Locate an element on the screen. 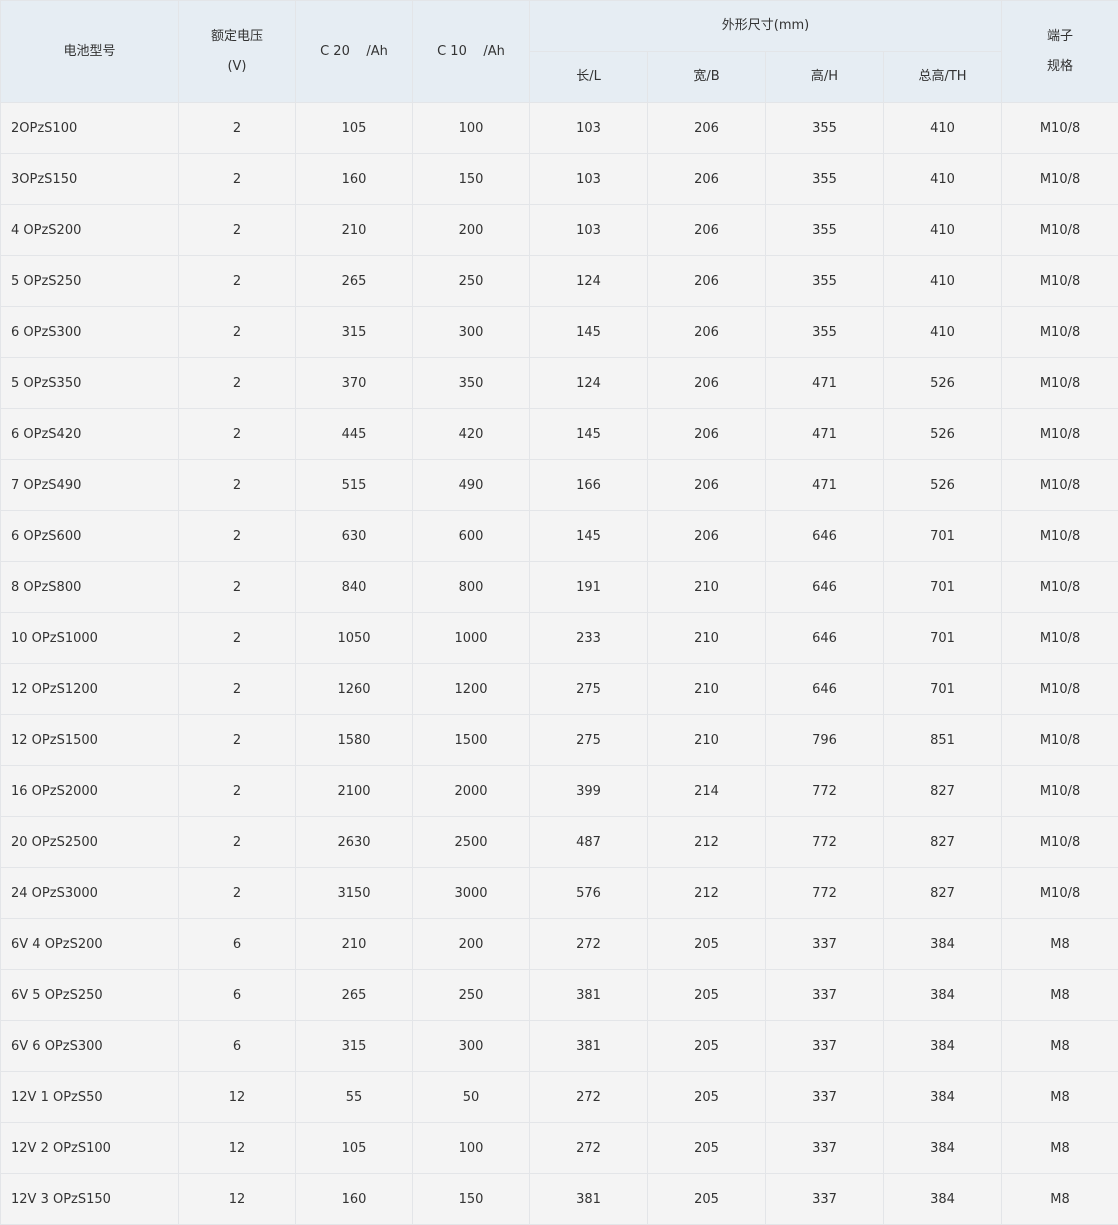 Image resolution: width=1118 pixels, height=1225 pixels. cell-model: 10 OPzS1000 is located at coordinates (90, 638).